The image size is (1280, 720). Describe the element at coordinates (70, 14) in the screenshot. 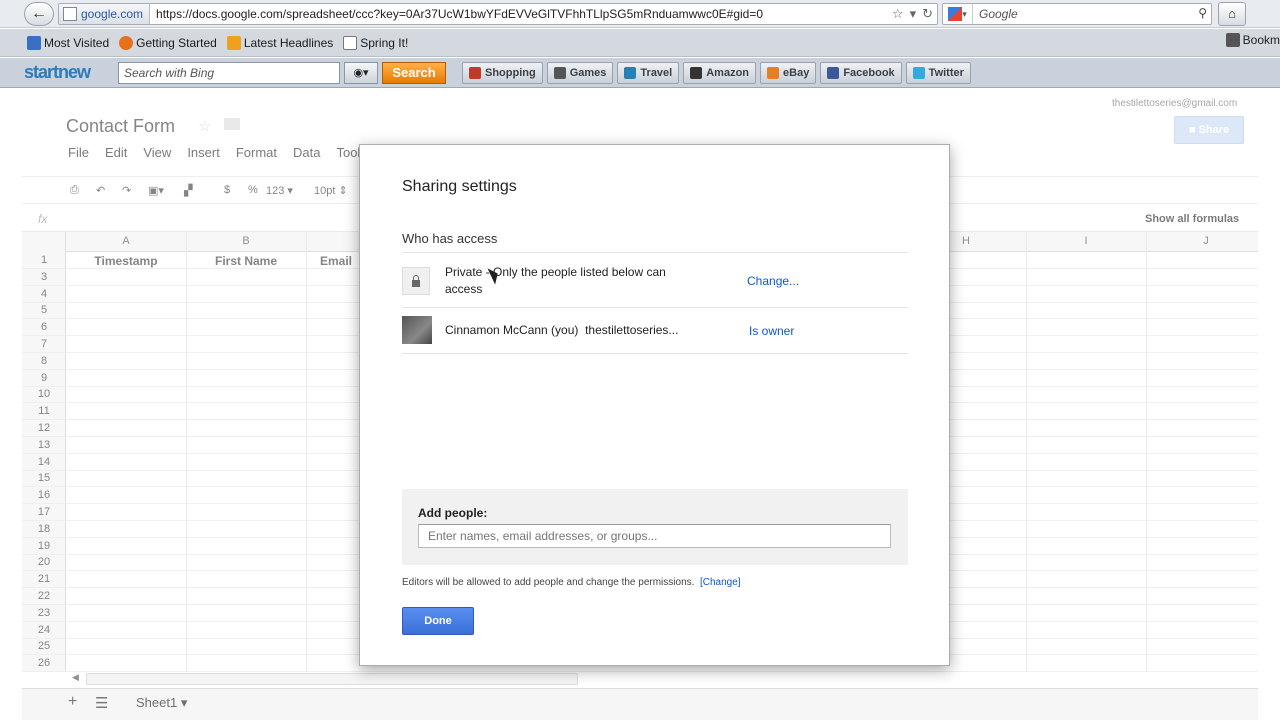

I see `site-favicon-icon` at that location.